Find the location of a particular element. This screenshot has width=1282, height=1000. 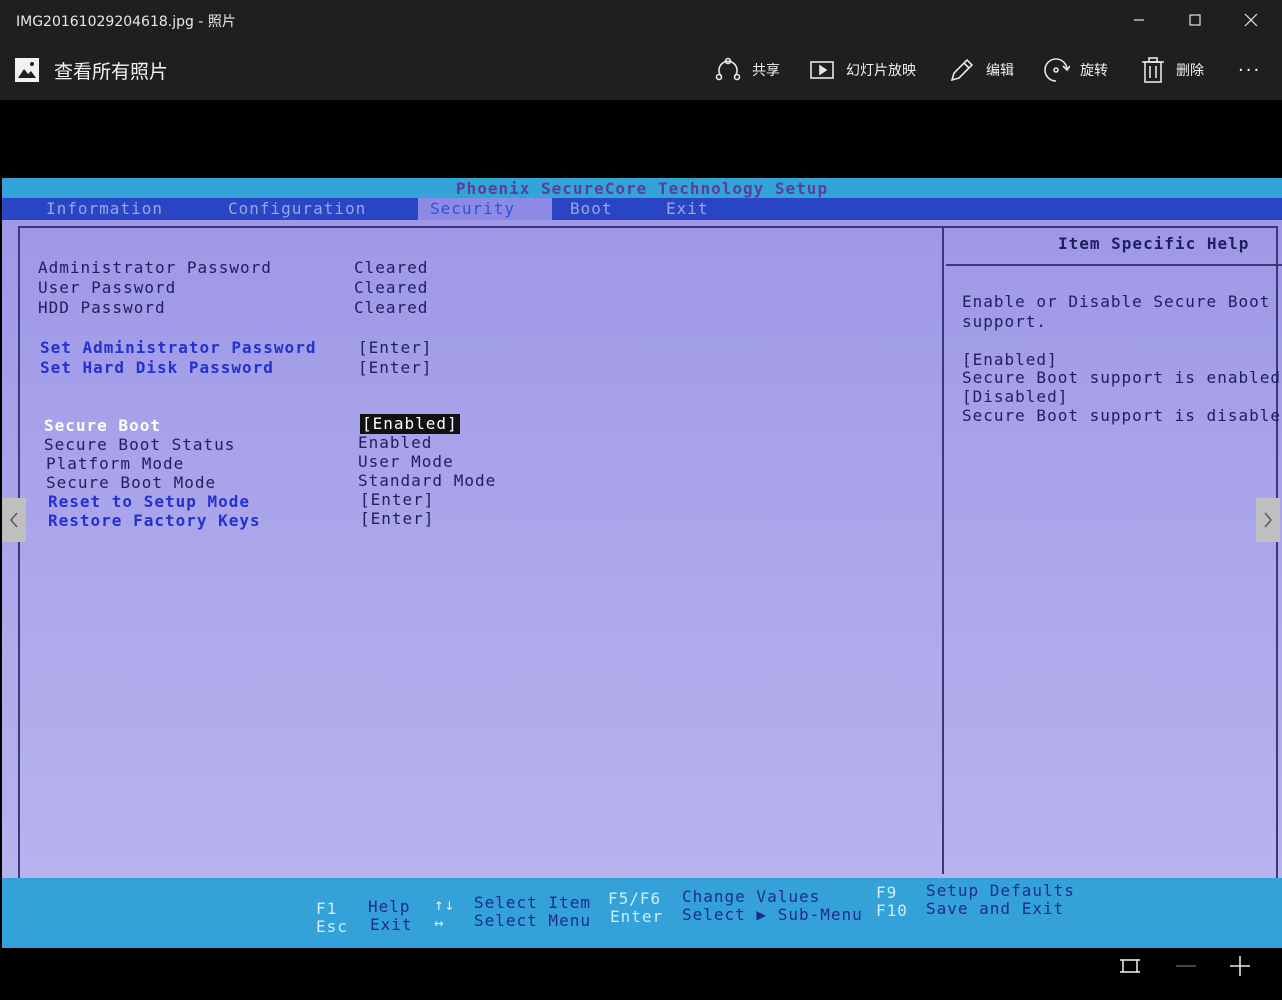

delete-icon is located at coordinates (1153, 70).